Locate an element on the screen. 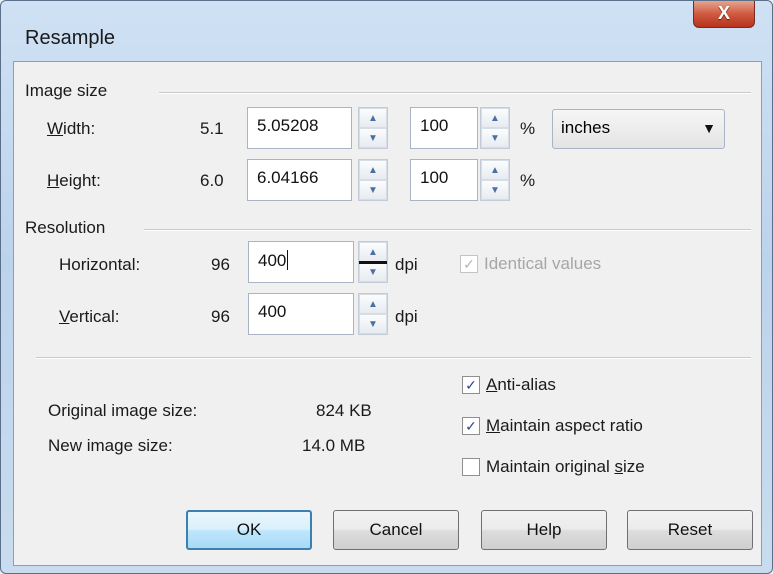  horizontal-original-value: 96 is located at coordinates (220, 264).